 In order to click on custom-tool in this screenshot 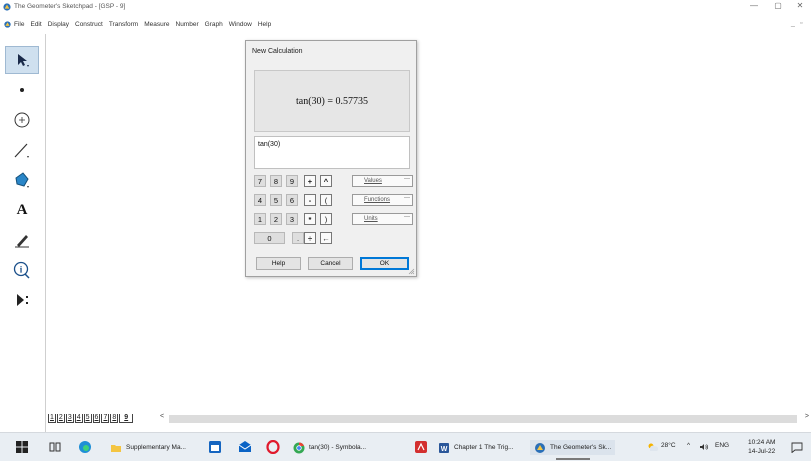, I will do `click(22, 300)`.